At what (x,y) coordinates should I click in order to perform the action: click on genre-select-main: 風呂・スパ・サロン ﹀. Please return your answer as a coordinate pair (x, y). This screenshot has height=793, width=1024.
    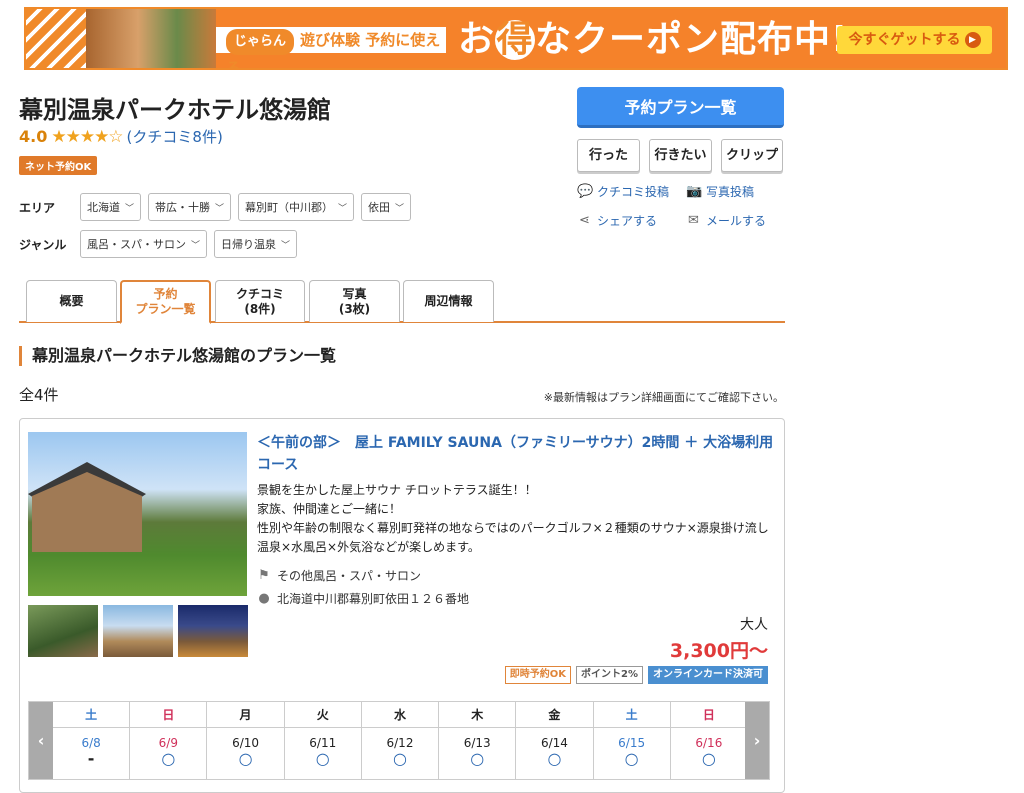
    Looking at the image, I should click on (144, 244).